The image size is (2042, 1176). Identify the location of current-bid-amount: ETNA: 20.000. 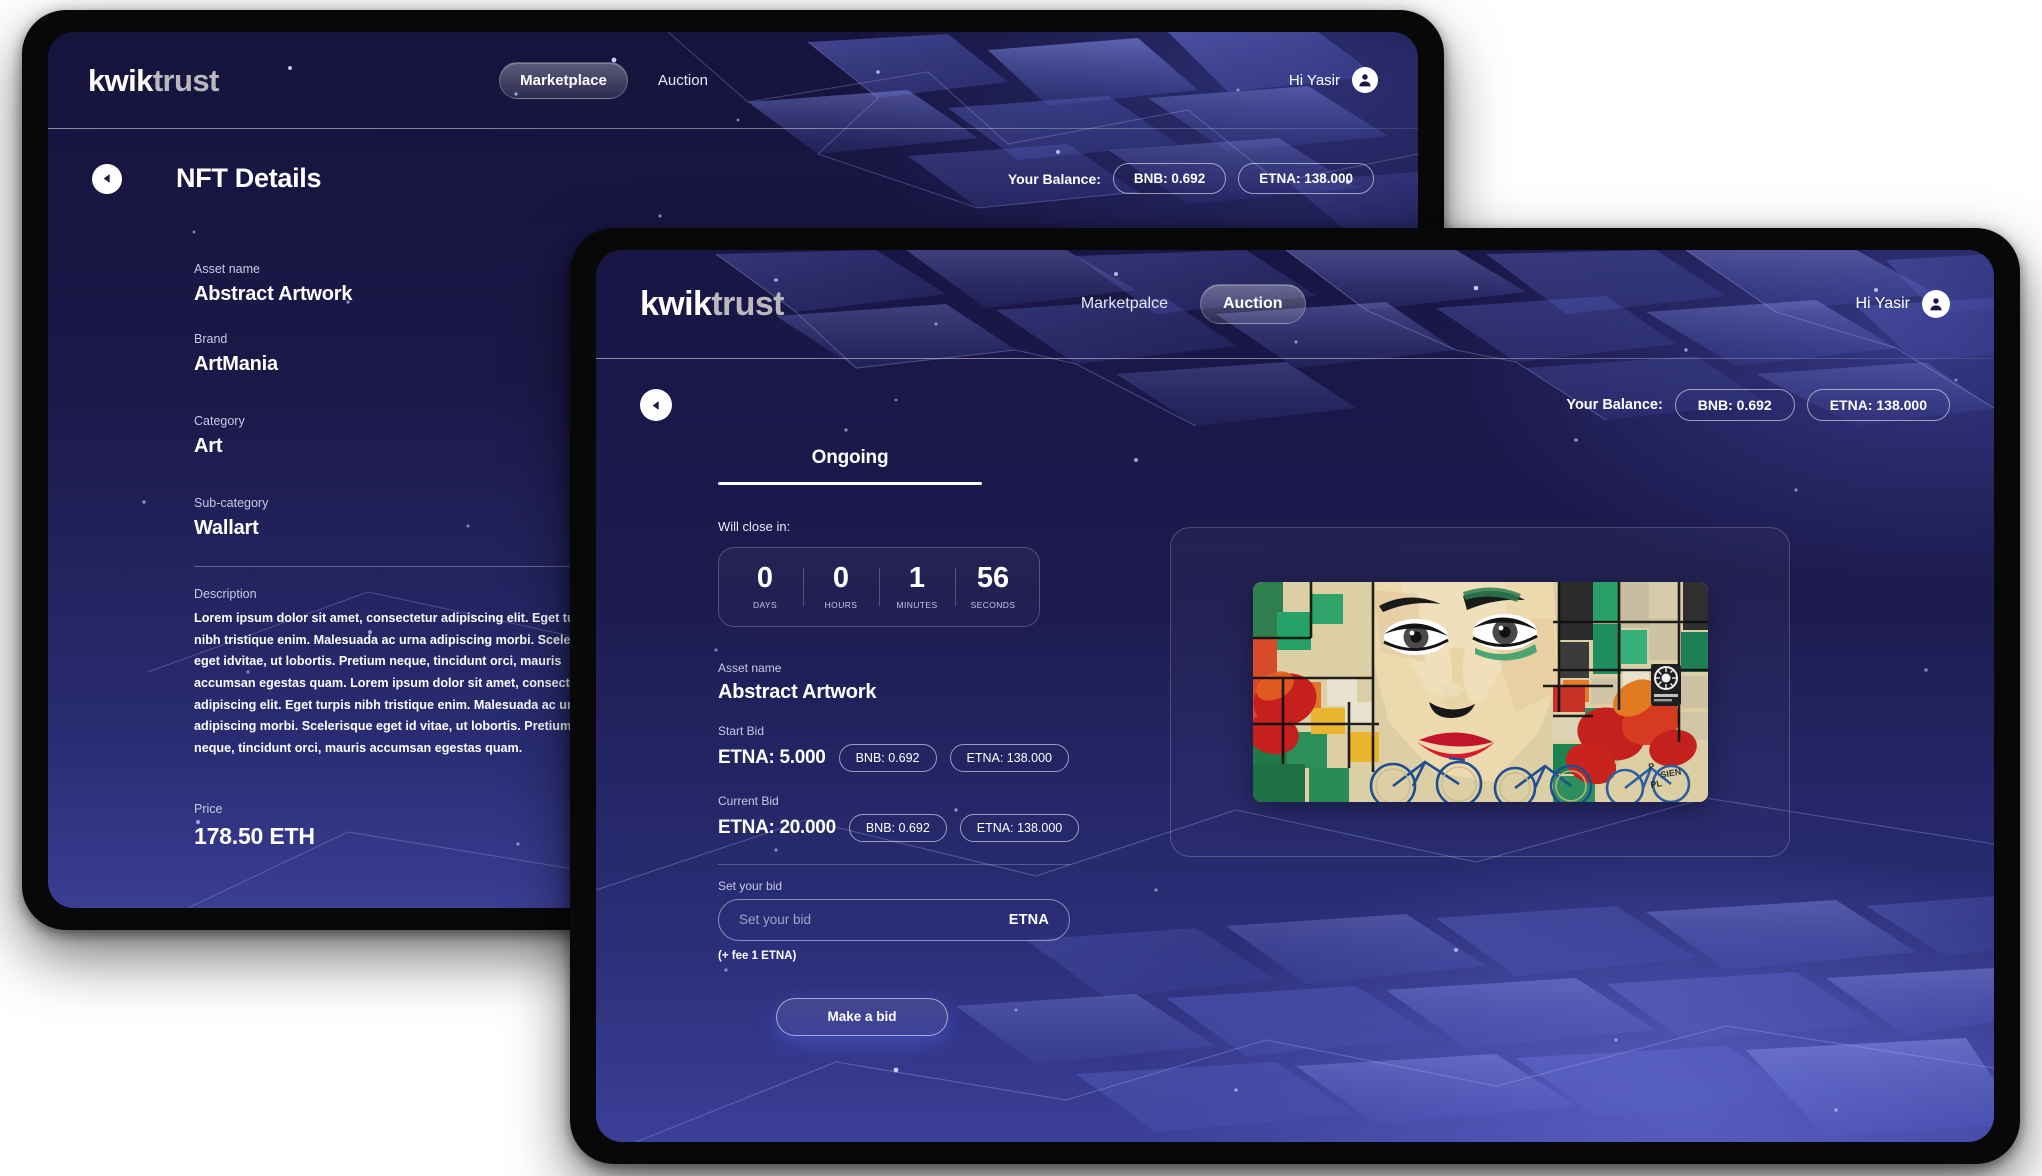
(777, 827).